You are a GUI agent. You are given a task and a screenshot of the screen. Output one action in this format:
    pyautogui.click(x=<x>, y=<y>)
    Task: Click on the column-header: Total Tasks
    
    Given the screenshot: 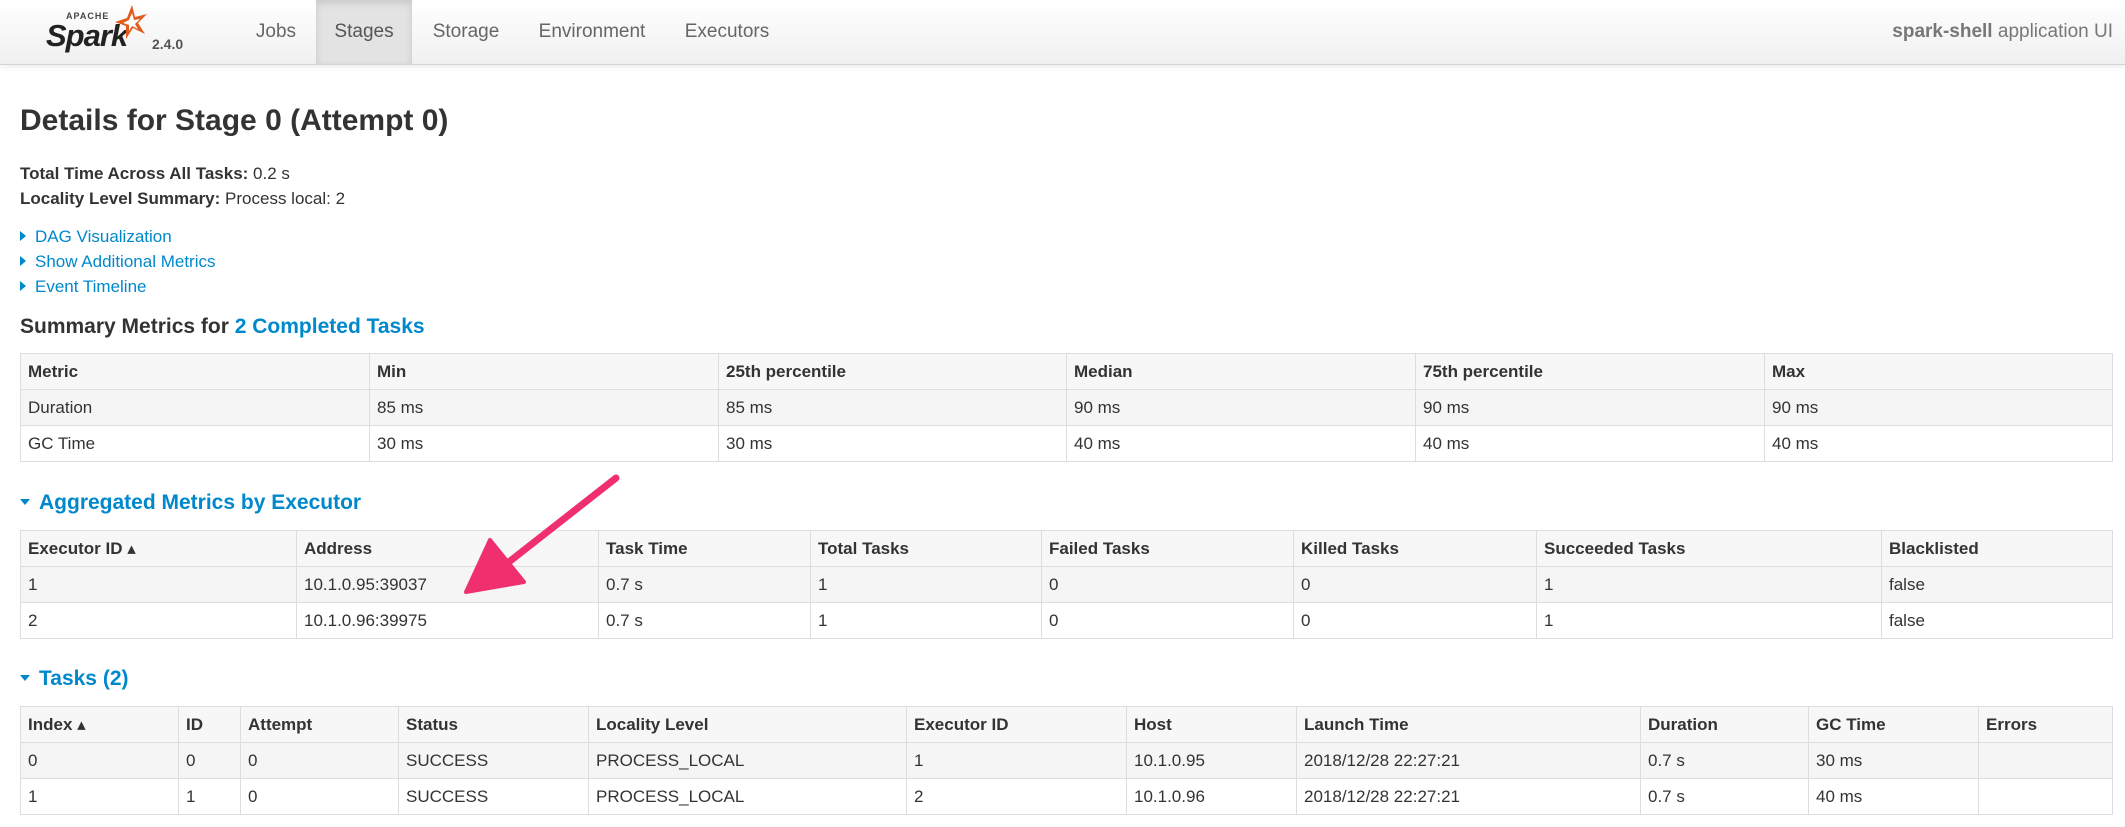 What is the action you would take?
    pyautogui.click(x=926, y=548)
    